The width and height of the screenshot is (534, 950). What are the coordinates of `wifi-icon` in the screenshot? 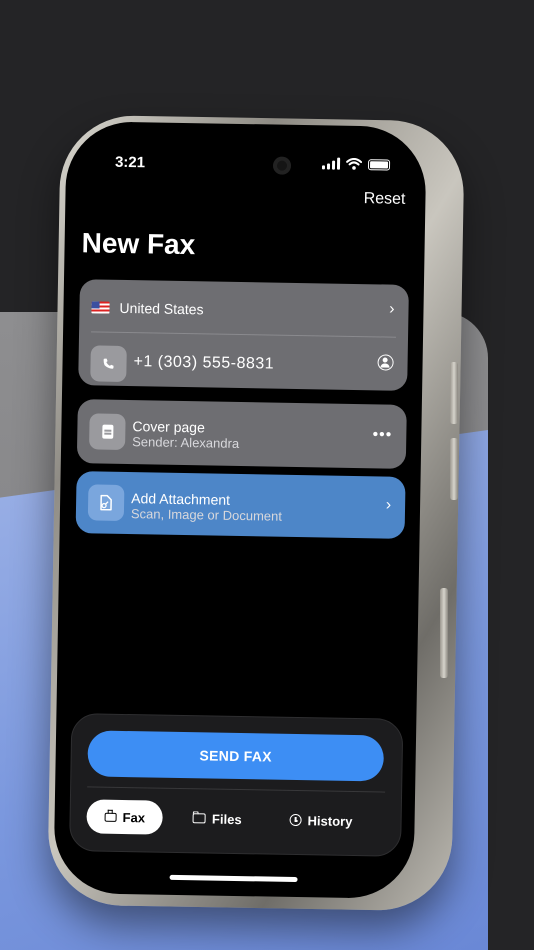 It's located at (354, 163).